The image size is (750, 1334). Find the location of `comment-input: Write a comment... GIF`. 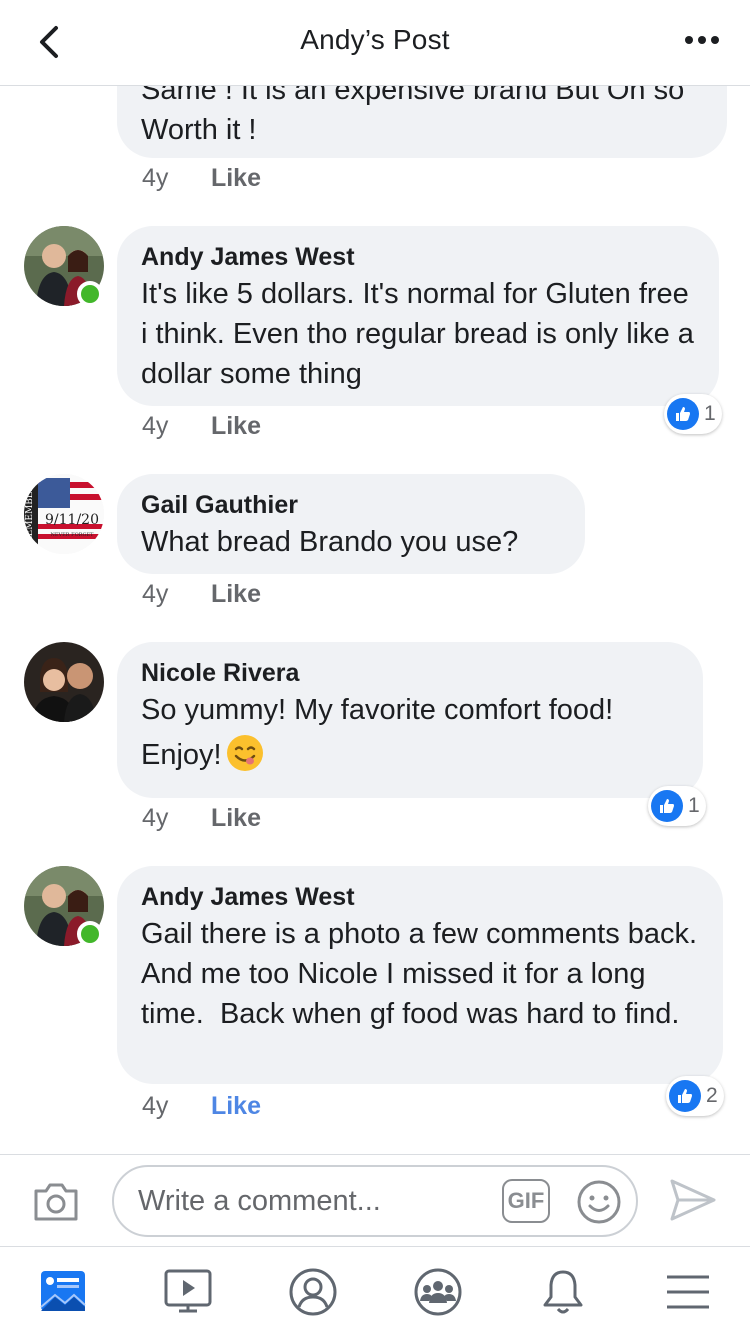

comment-input: Write a comment... GIF is located at coordinates (375, 1201).